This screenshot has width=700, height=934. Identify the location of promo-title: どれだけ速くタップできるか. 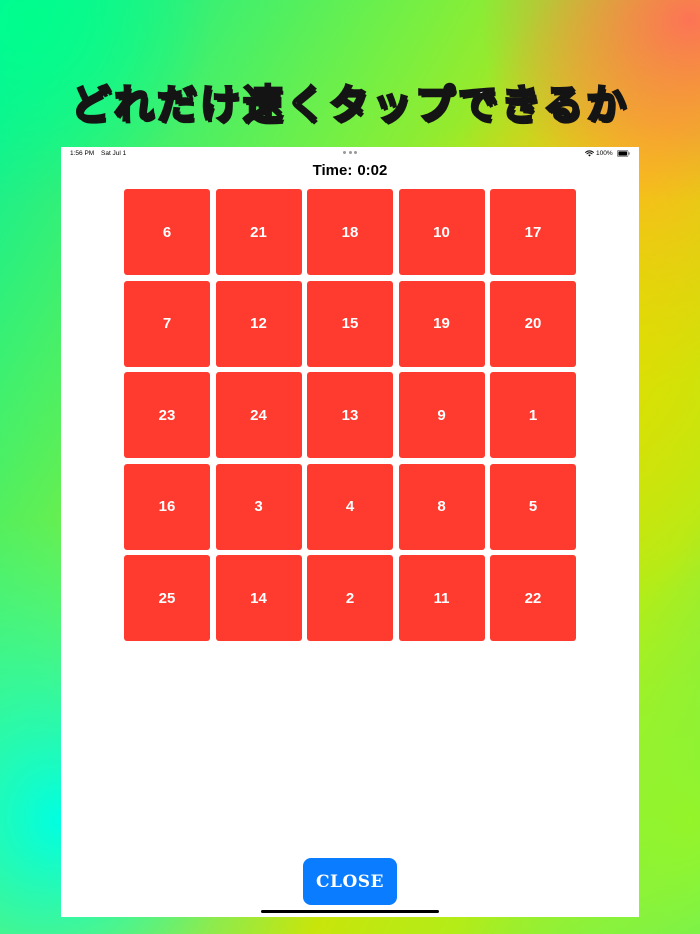
(350, 105).